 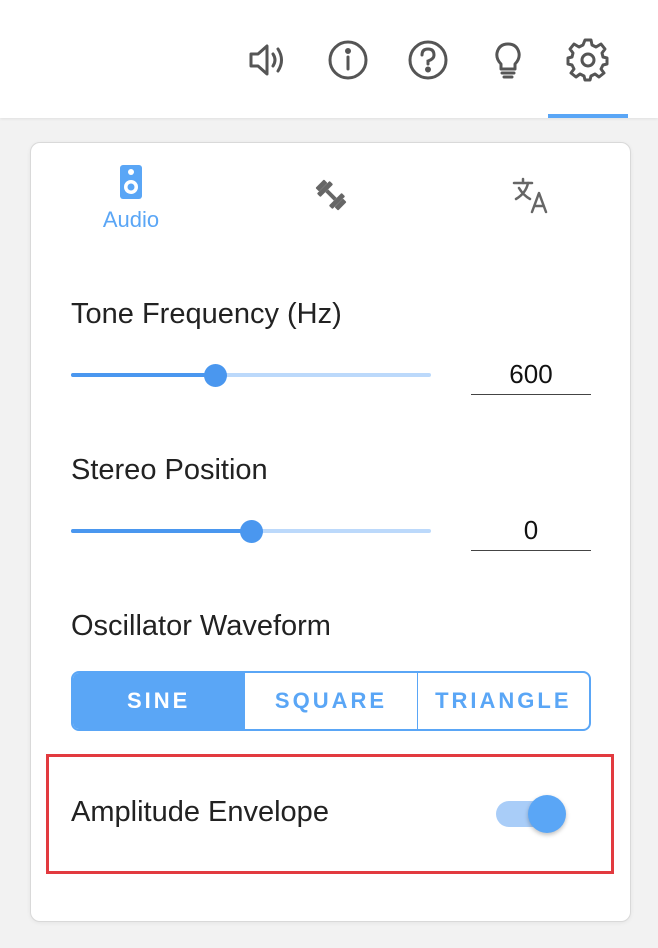 I want to click on tone-frequency-label: Tone Frequency (Hz), so click(x=206, y=314).